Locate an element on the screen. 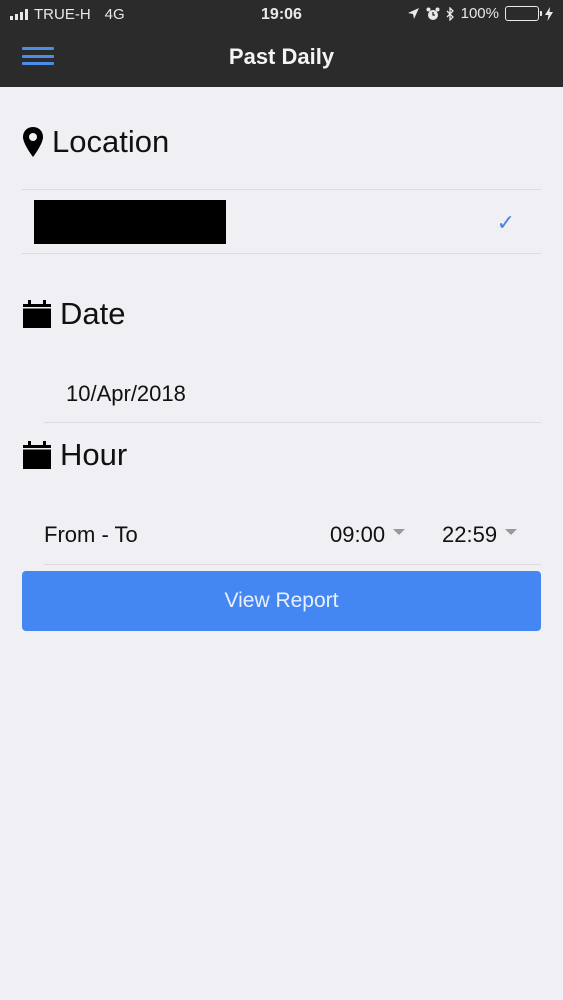 The height and width of the screenshot is (1000, 563). status-right: 100% is located at coordinates (480, 13).